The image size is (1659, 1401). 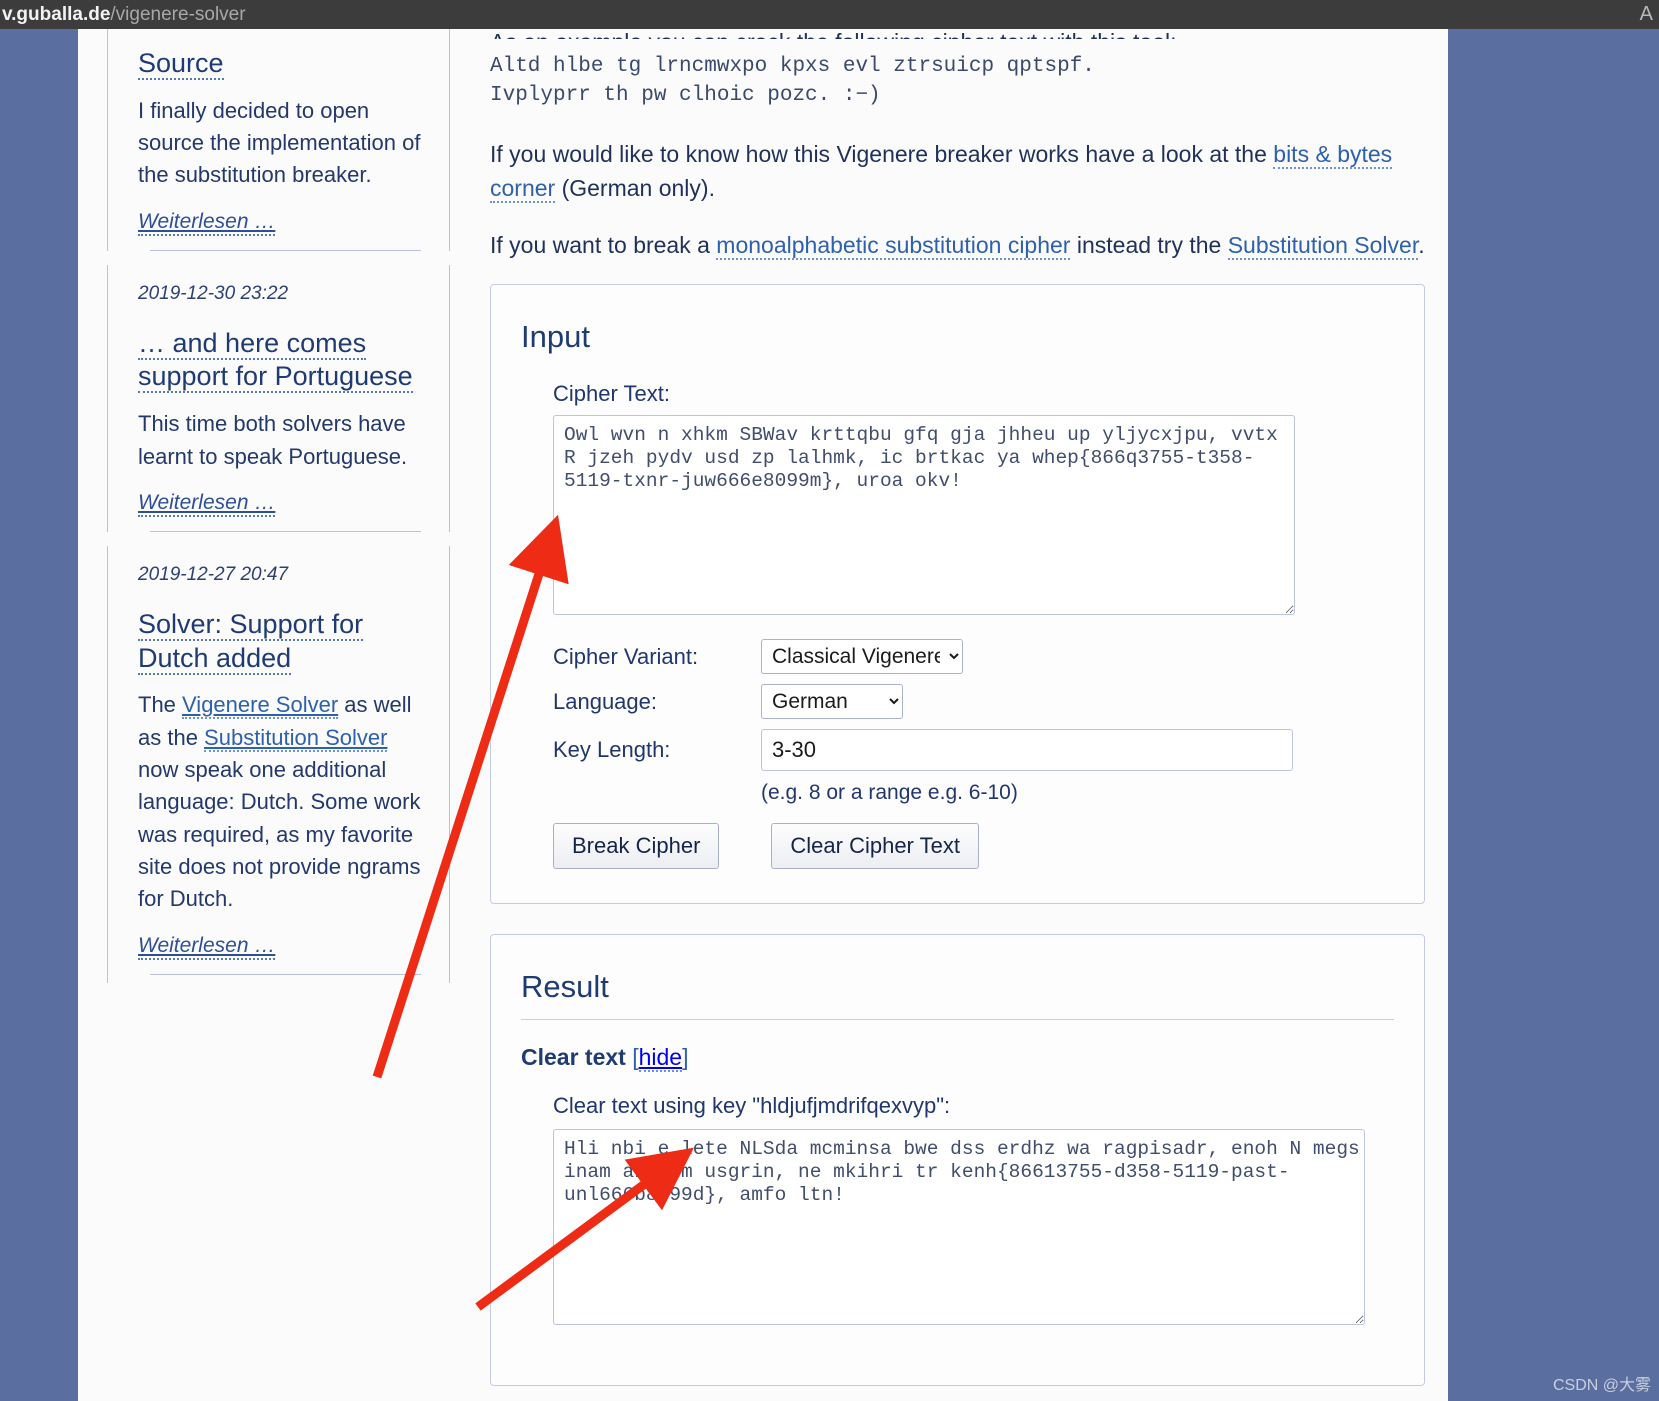 What do you see at coordinates (181, 64) in the screenshot?
I see `sidebar-entry-title-source: Source` at bounding box center [181, 64].